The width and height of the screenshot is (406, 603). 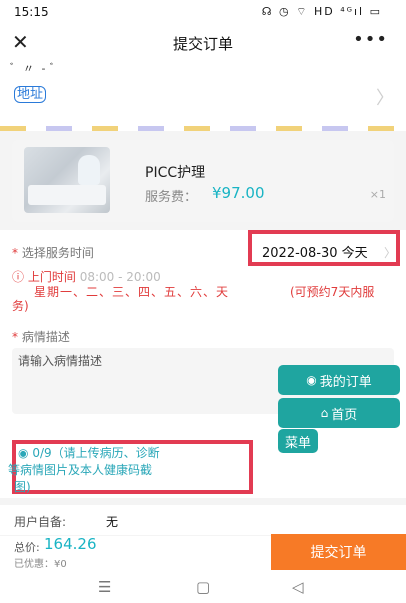 I want to click on product-name: PICC护理, so click(x=175, y=173).